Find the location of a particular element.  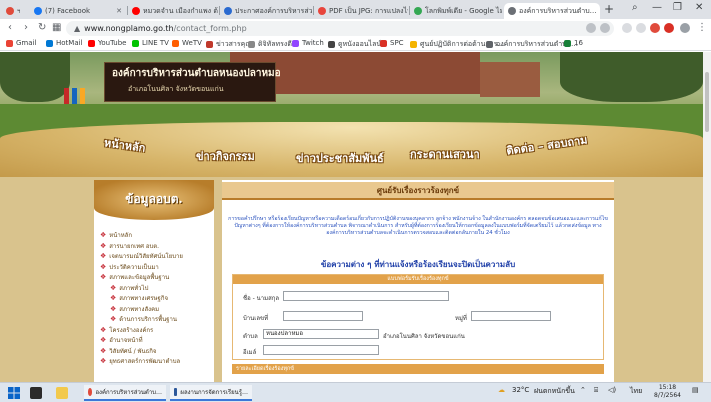

sidebar-item: ❖ ประวัติความเป็นมา is located at coordinates (156, 267).